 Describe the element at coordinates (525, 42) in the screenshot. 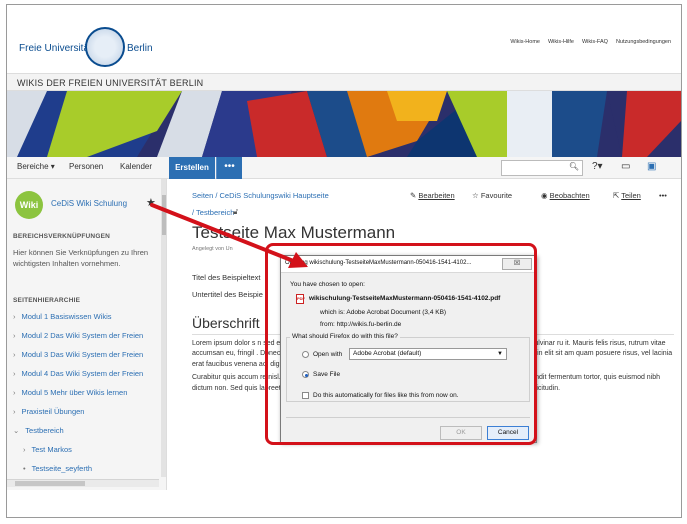

I see `link-wikis-home: Wikis-Home` at that location.